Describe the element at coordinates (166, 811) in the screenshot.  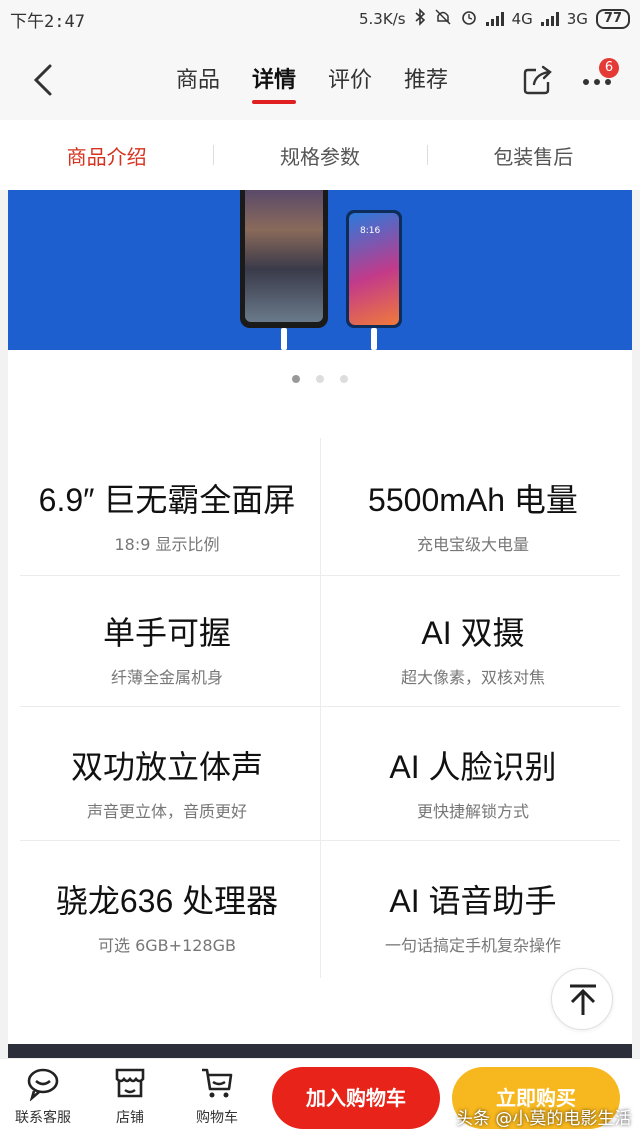
I see `feature-subtitle: 声音更立体，音质更好` at that location.